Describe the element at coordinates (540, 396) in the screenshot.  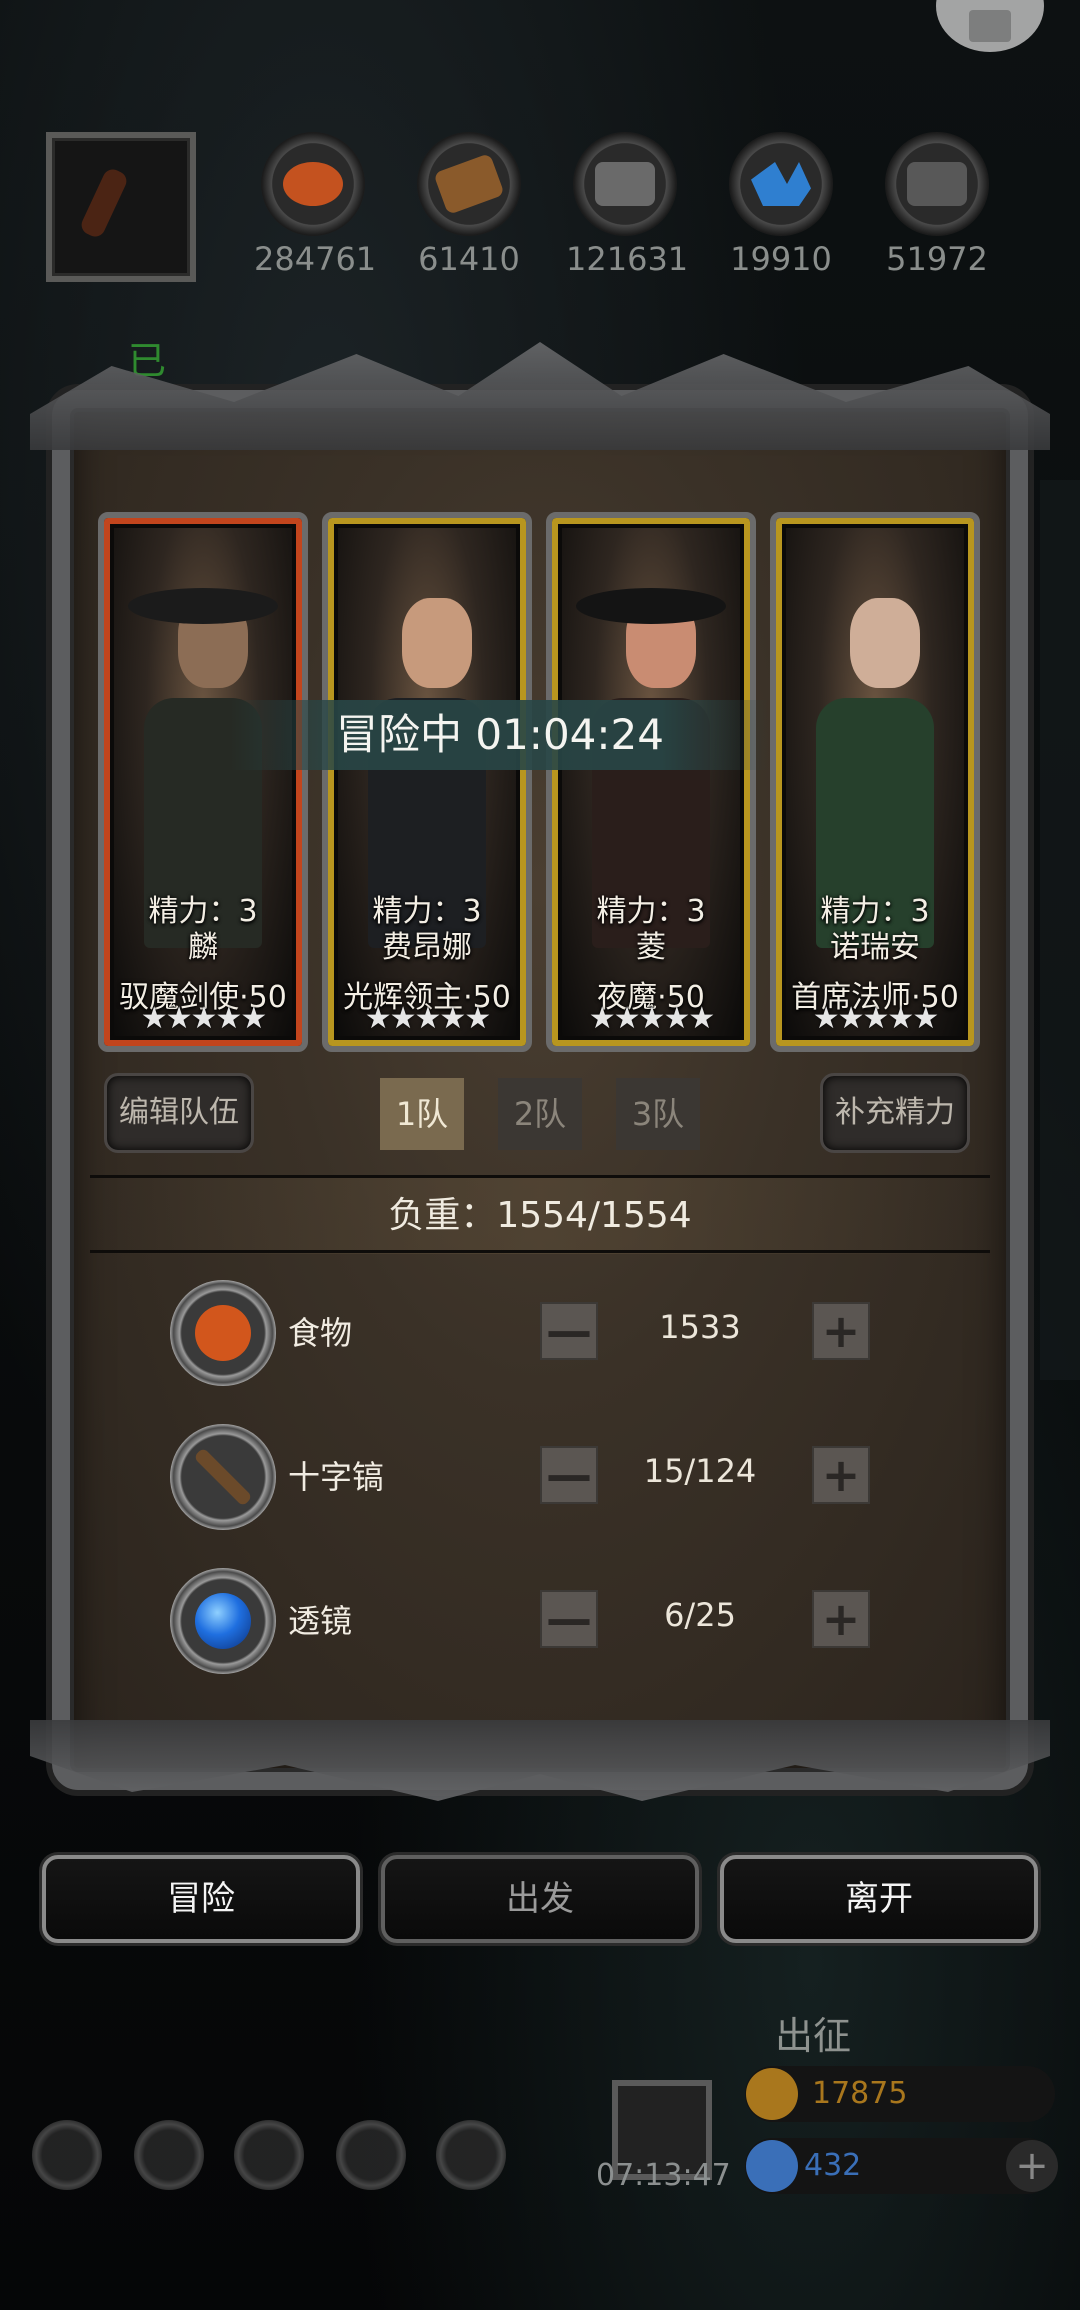
I see `panel-ornament-top` at that location.